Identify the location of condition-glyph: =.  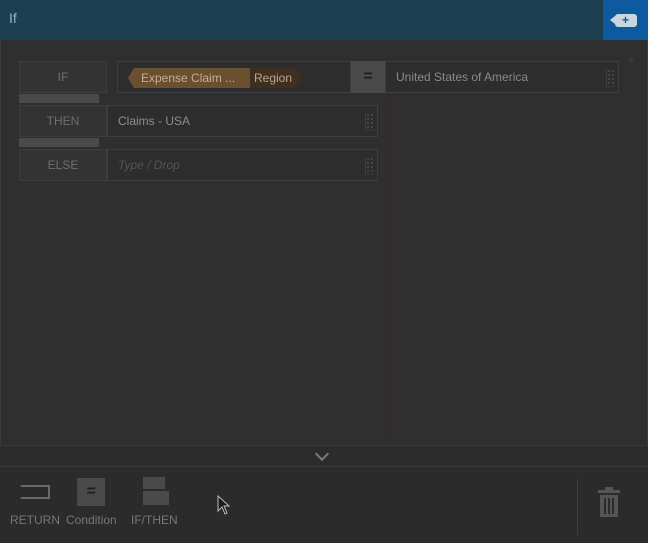
(91, 491).